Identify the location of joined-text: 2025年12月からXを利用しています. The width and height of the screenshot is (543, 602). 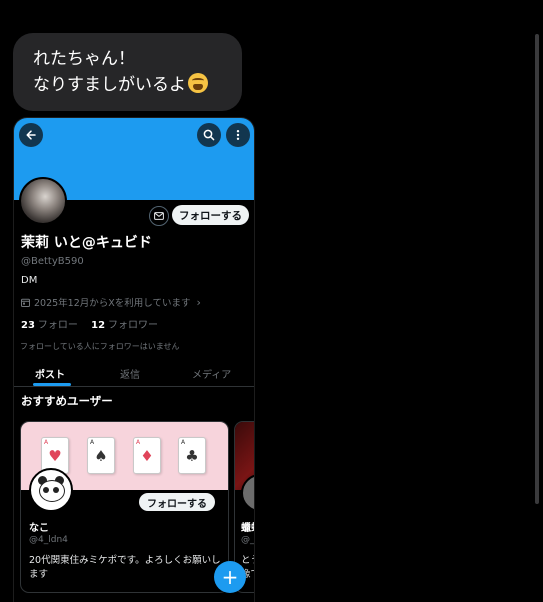
(112, 303).